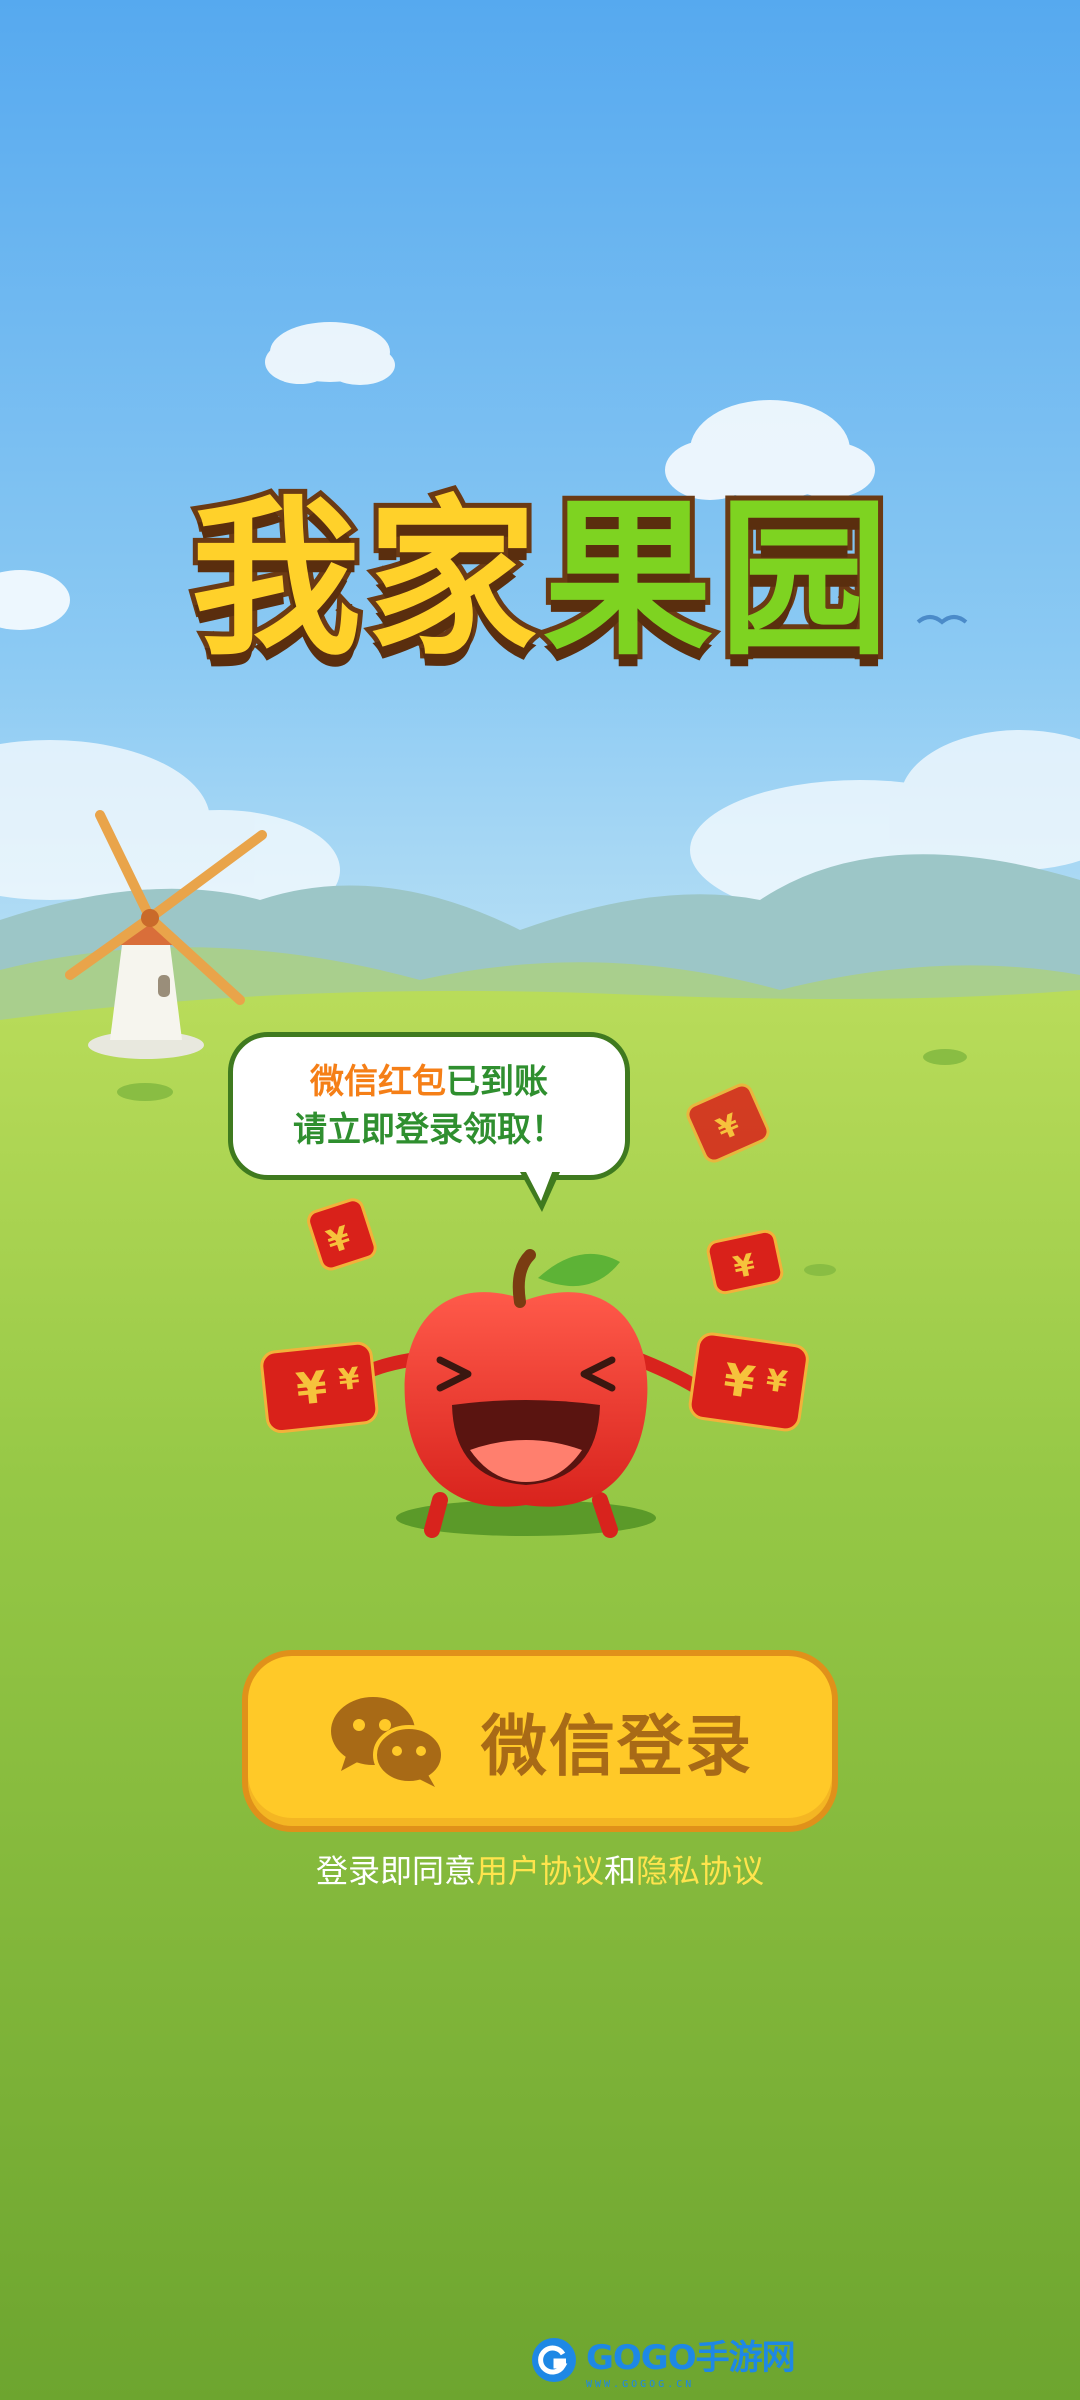 This screenshot has width=1080, height=2400. Describe the element at coordinates (395, 1871) in the screenshot. I see `agreement-prefix: 登录即同意` at that location.